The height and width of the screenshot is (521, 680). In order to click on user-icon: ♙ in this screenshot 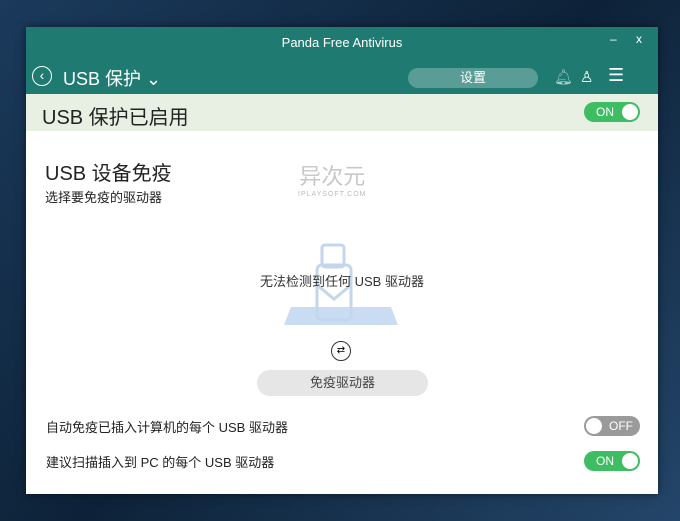, I will do `click(586, 77)`.